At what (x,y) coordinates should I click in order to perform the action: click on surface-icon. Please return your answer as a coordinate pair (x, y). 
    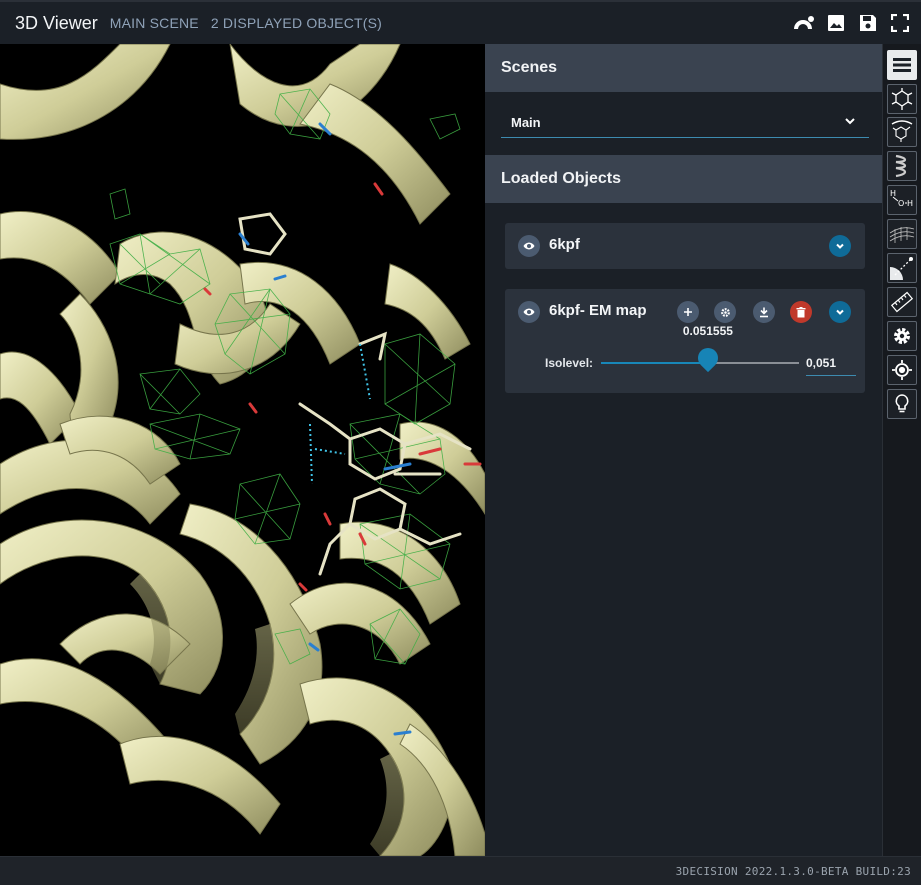
    Looking at the image, I should click on (902, 234).